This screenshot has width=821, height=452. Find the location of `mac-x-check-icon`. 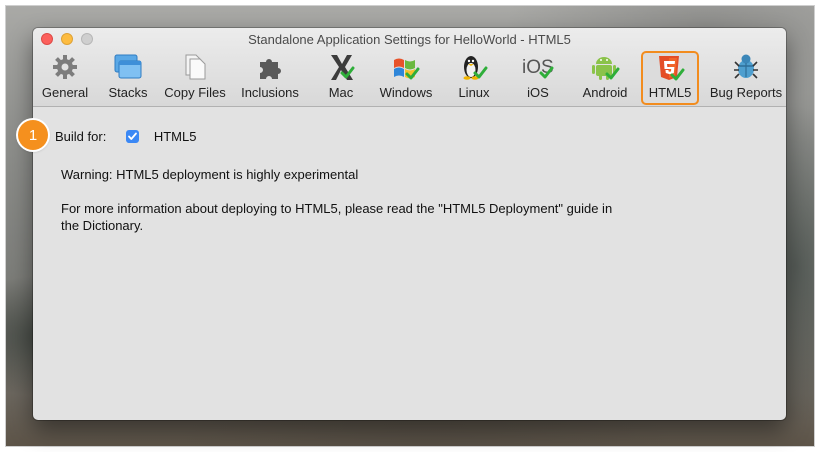

mac-x-check-icon is located at coordinates (343, 67).